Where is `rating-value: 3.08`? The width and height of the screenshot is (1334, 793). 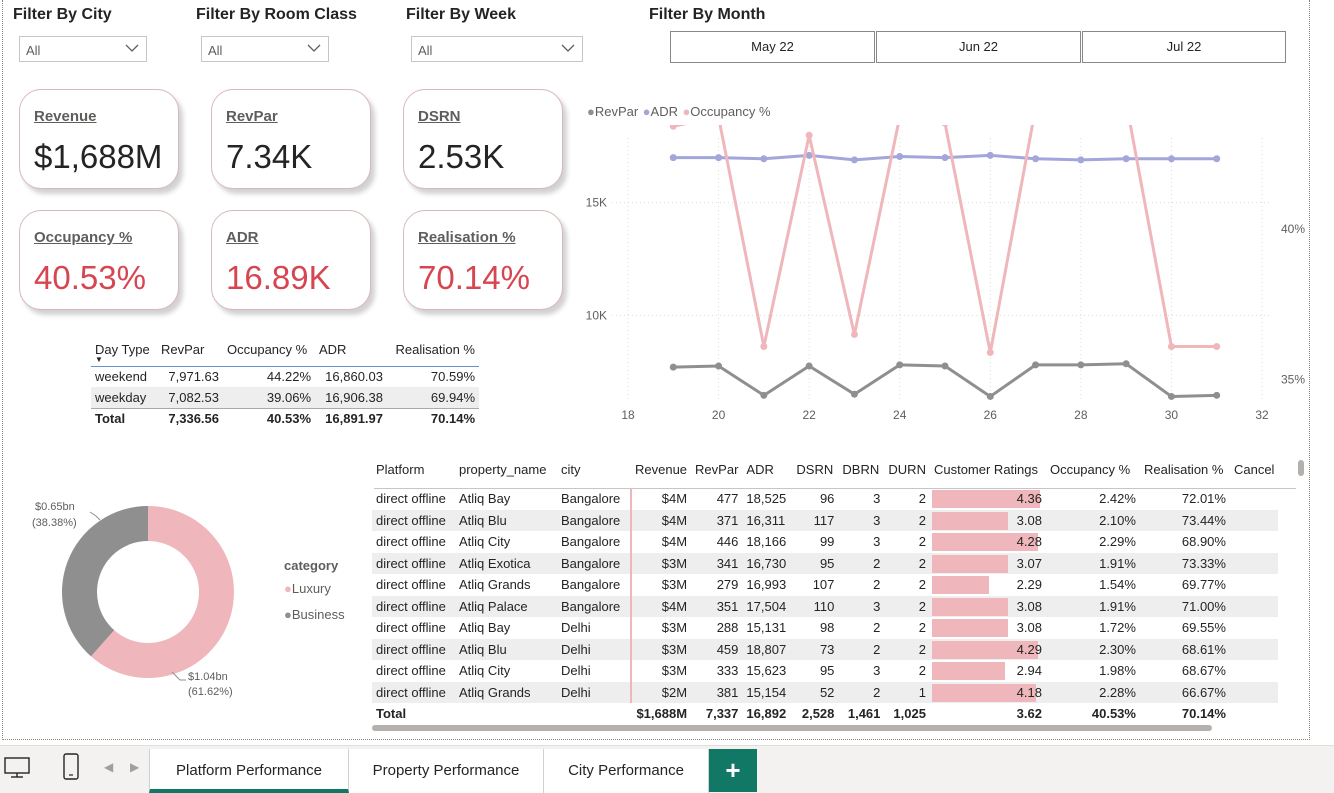
rating-value: 3.08 is located at coordinates (1029, 520).